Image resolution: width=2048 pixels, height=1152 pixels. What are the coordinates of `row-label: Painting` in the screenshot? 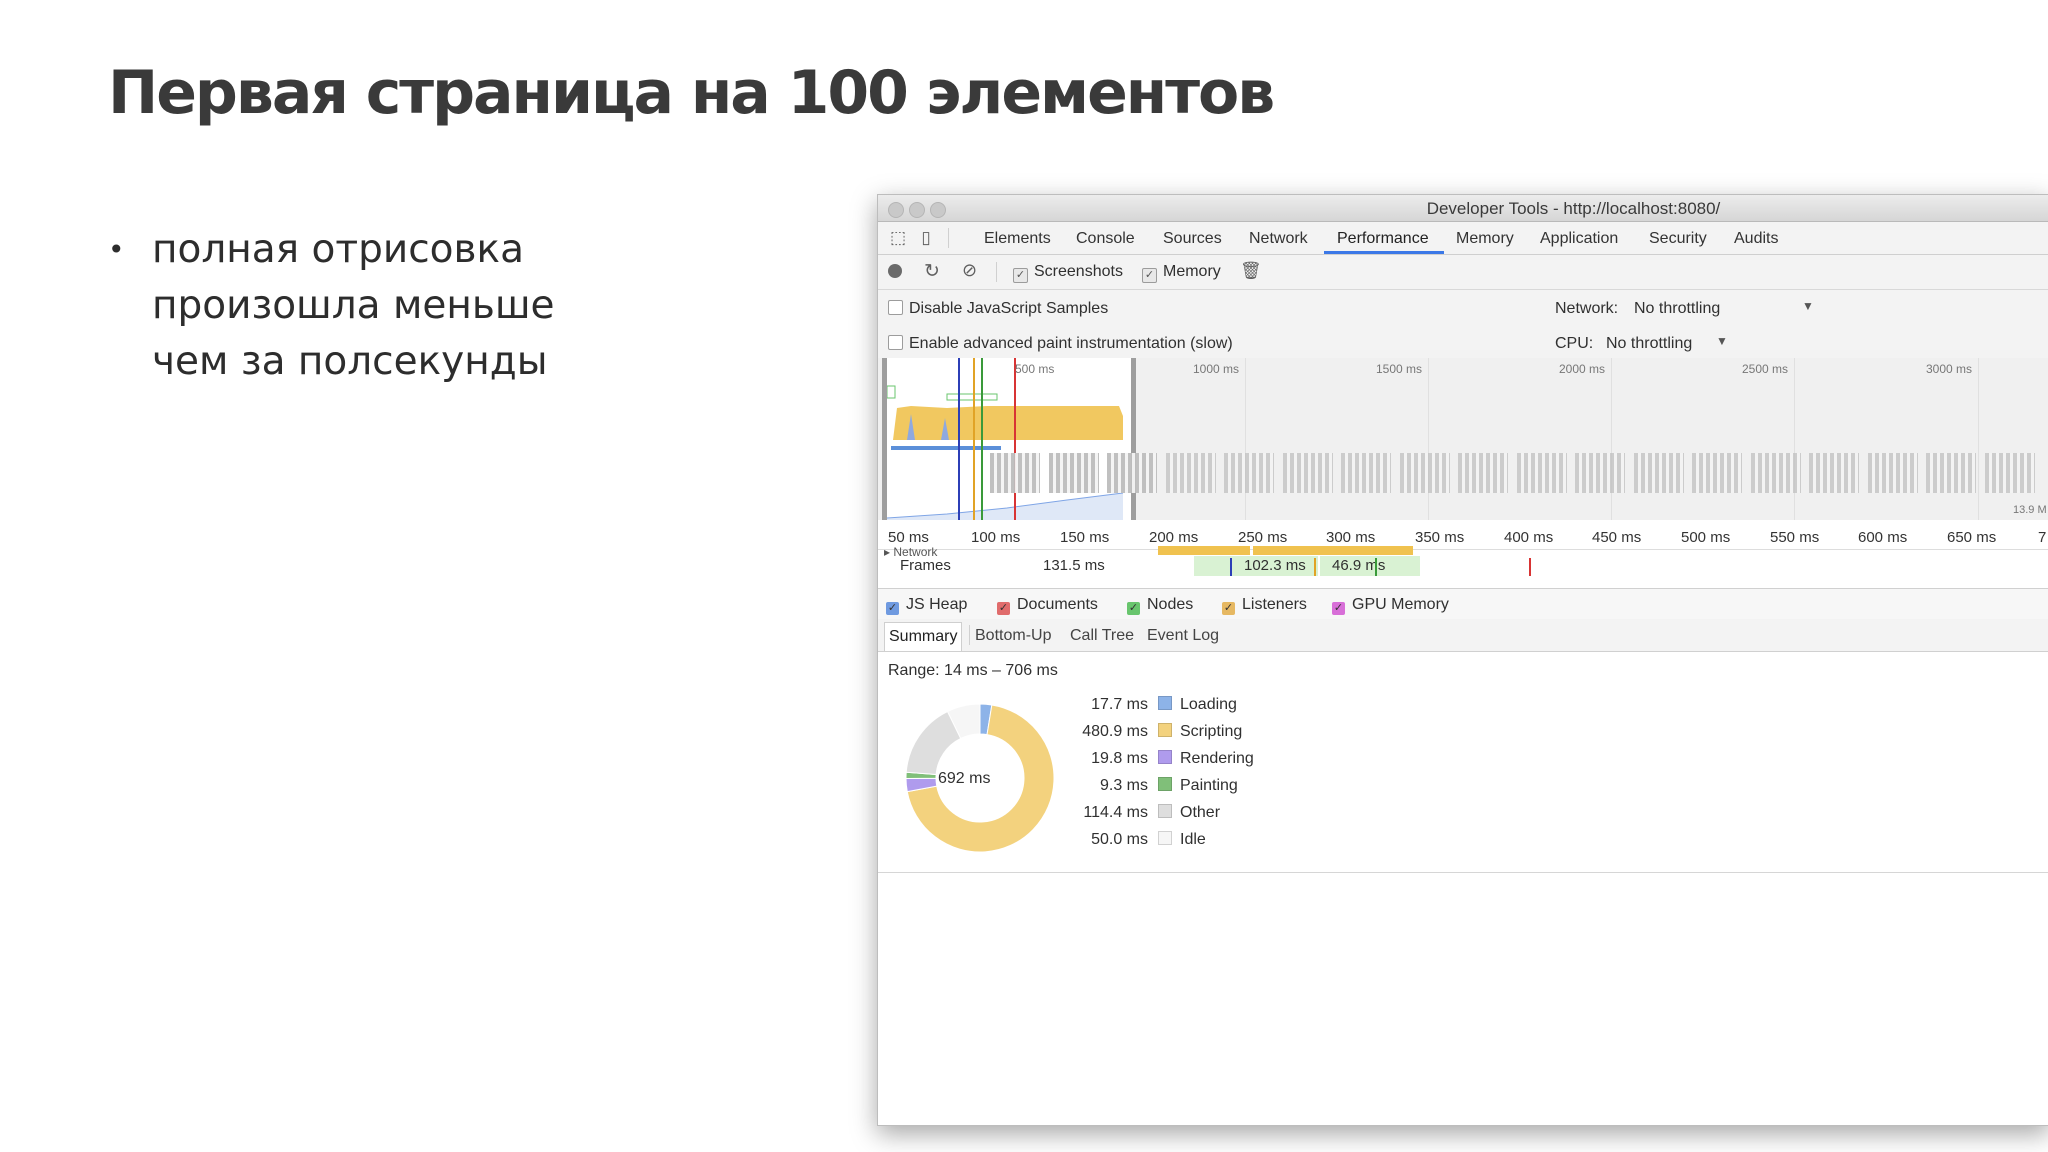 It's located at (1209, 785).